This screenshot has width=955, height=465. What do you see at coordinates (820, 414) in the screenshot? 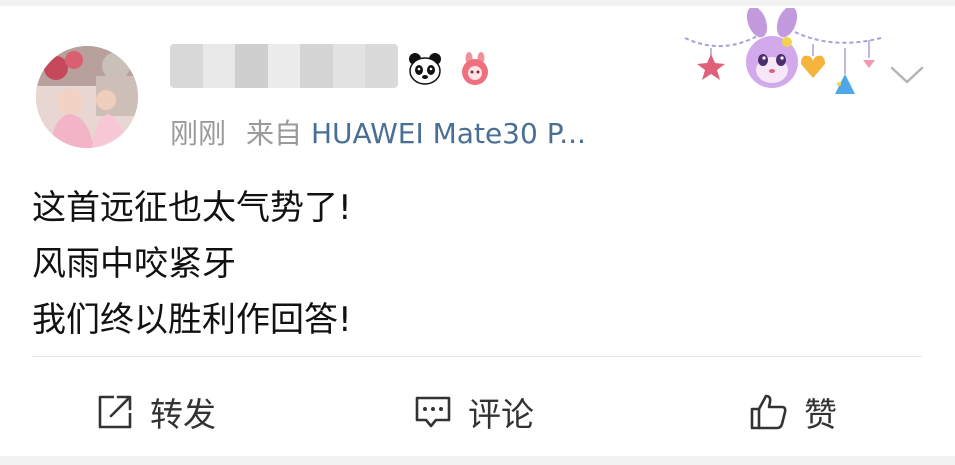
I see `like-label: 赞` at bounding box center [820, 414].